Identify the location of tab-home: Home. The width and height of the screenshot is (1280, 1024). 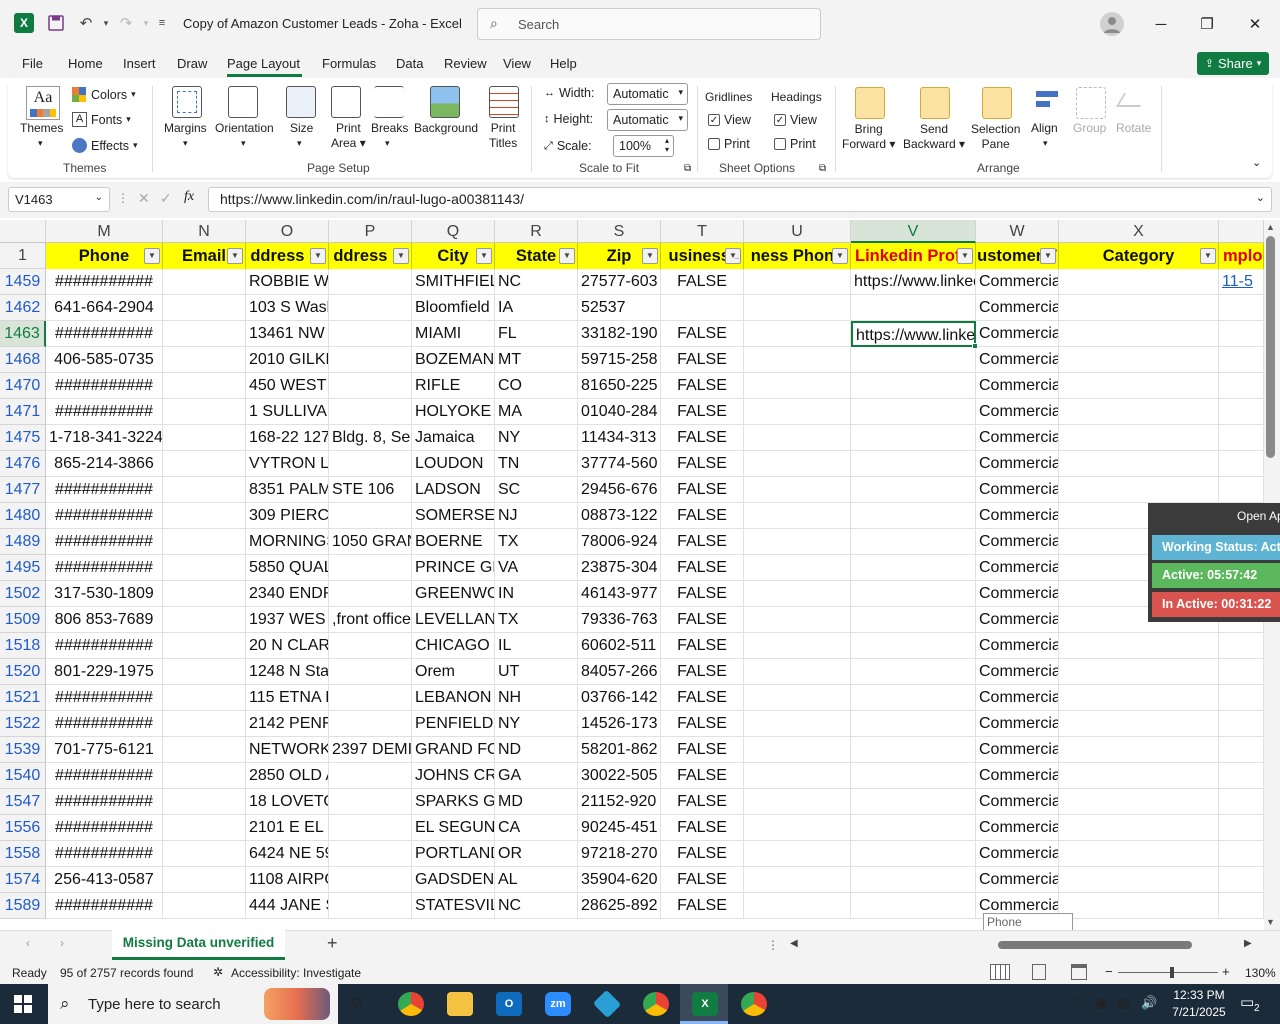
(85, 63).